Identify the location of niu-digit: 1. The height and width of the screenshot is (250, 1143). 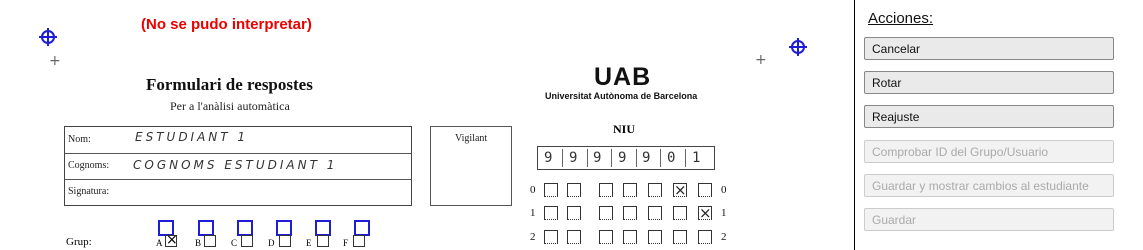
(696, 158).